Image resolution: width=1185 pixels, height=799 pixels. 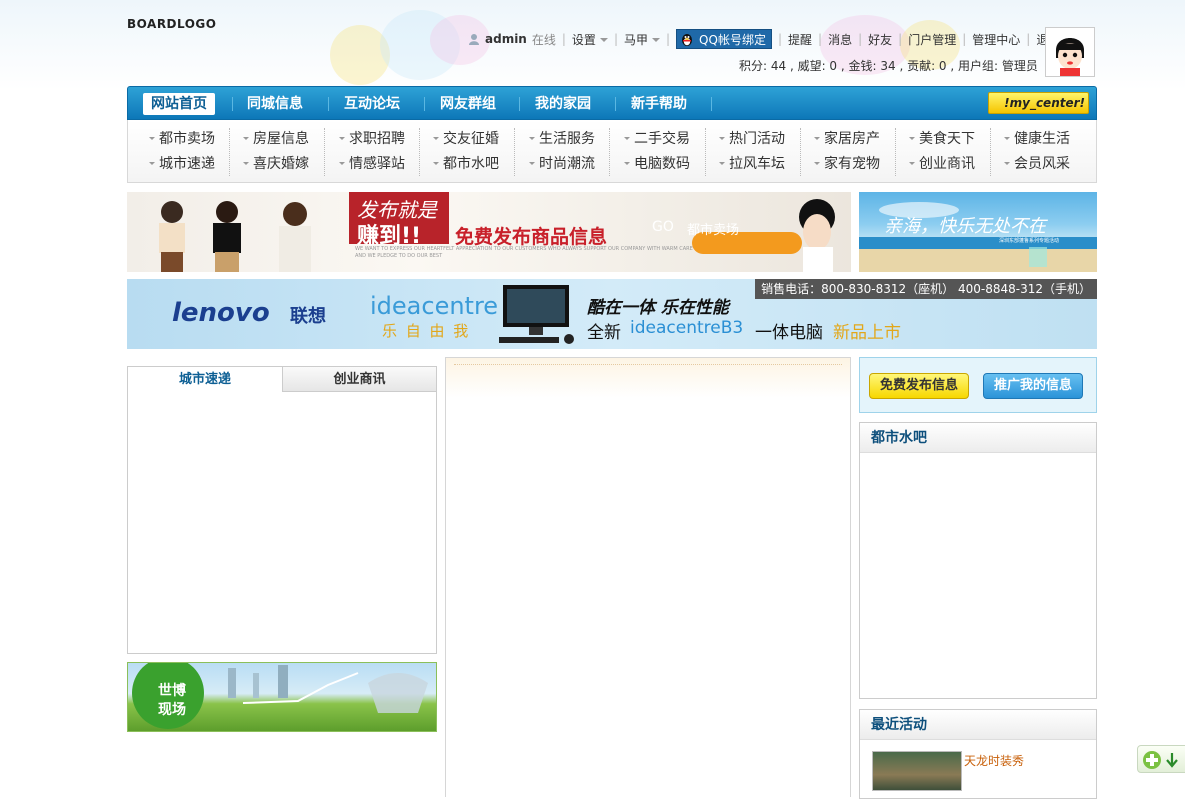 I want to click on subnav-column: 家居房产 家有宠物, so click(x=855, y=152).